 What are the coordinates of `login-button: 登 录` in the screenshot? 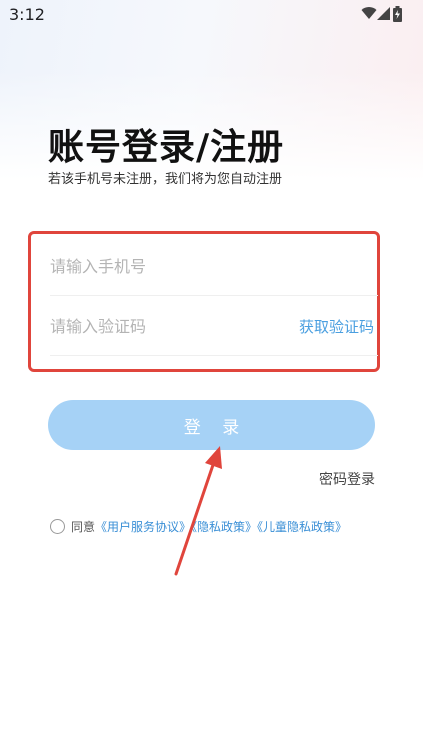 It's located at (211, 425).